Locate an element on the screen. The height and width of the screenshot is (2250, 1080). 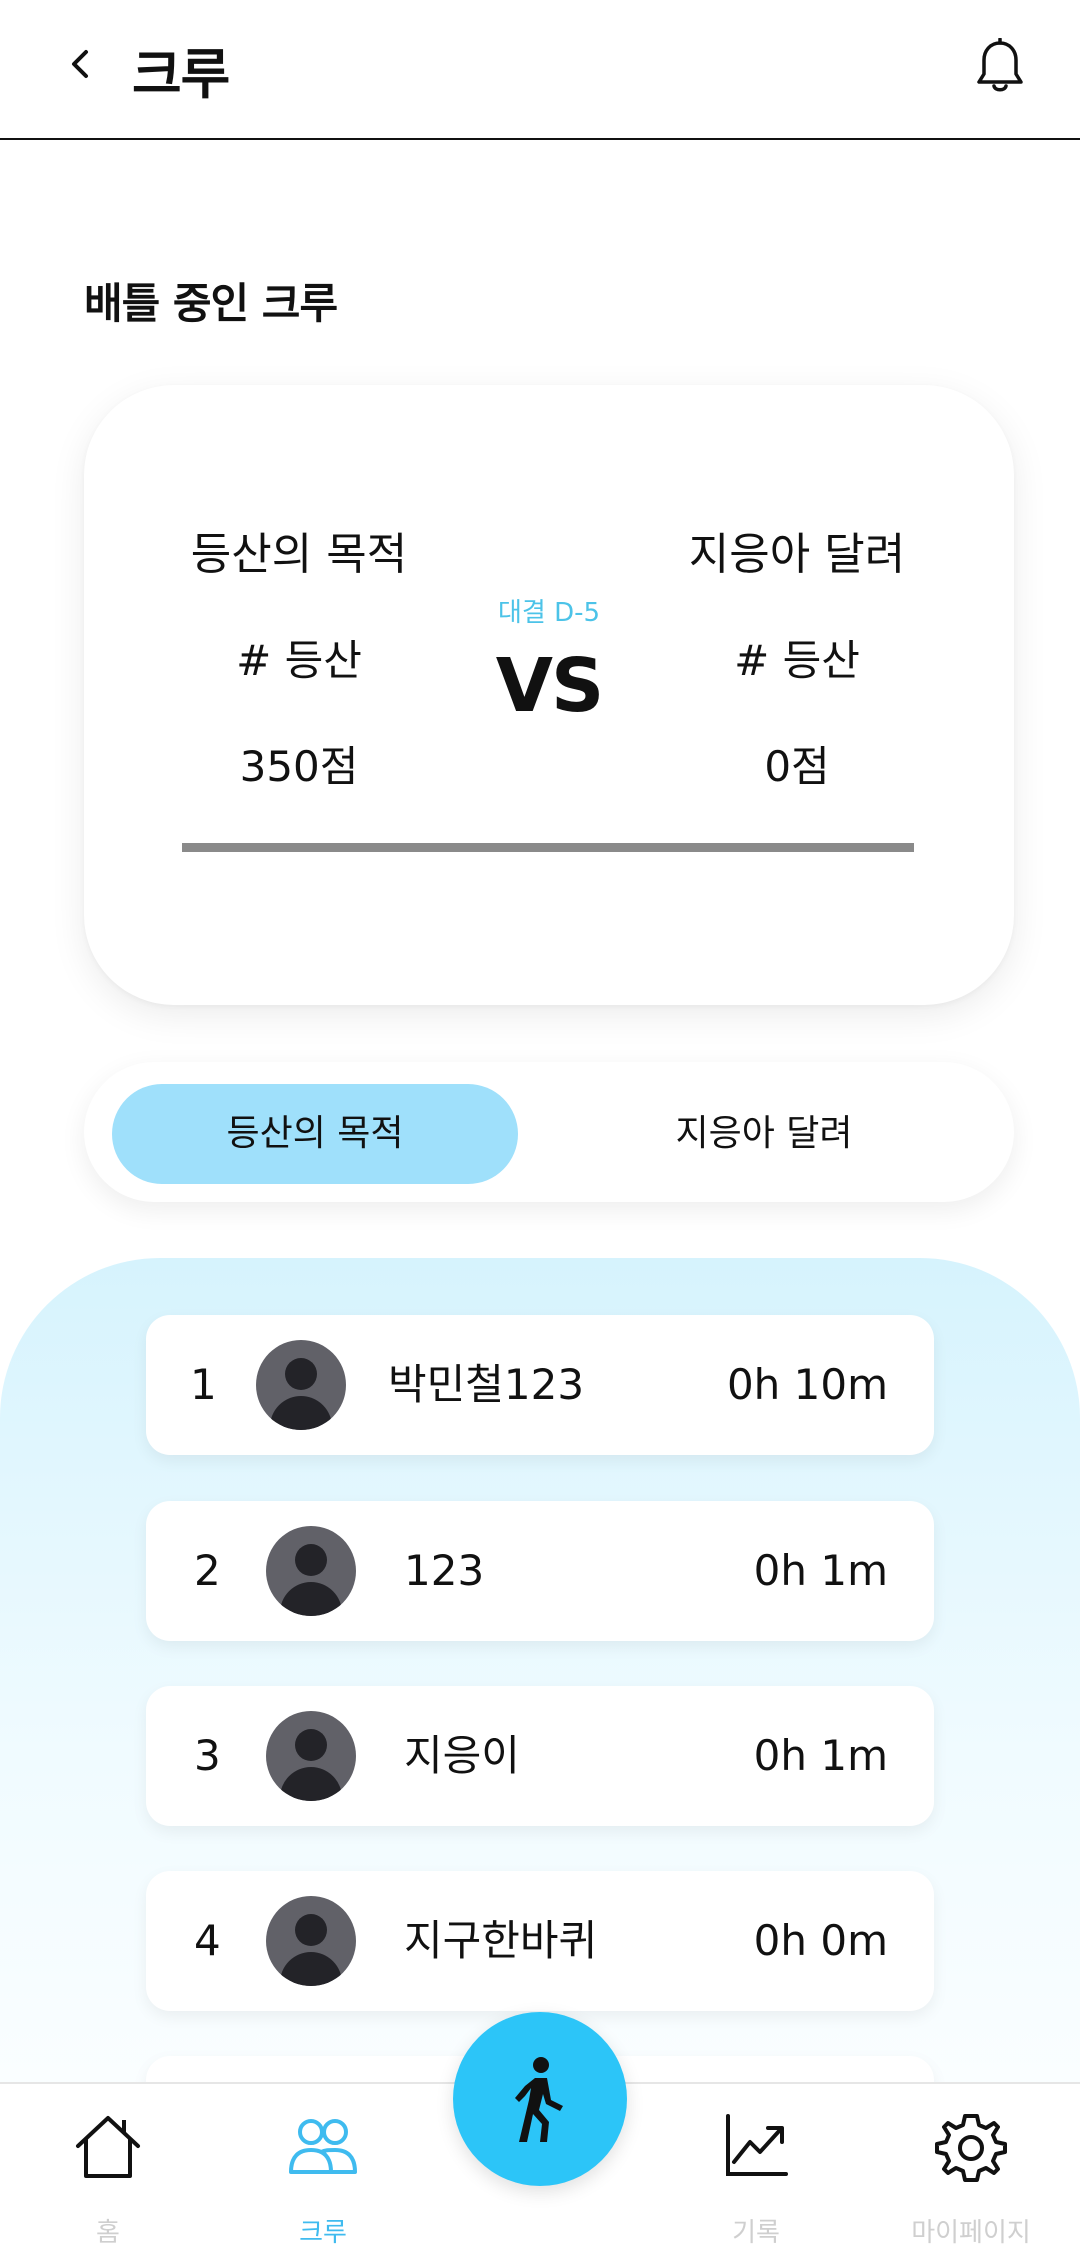
app-header: 크루 is located at coordinates (540, 70).